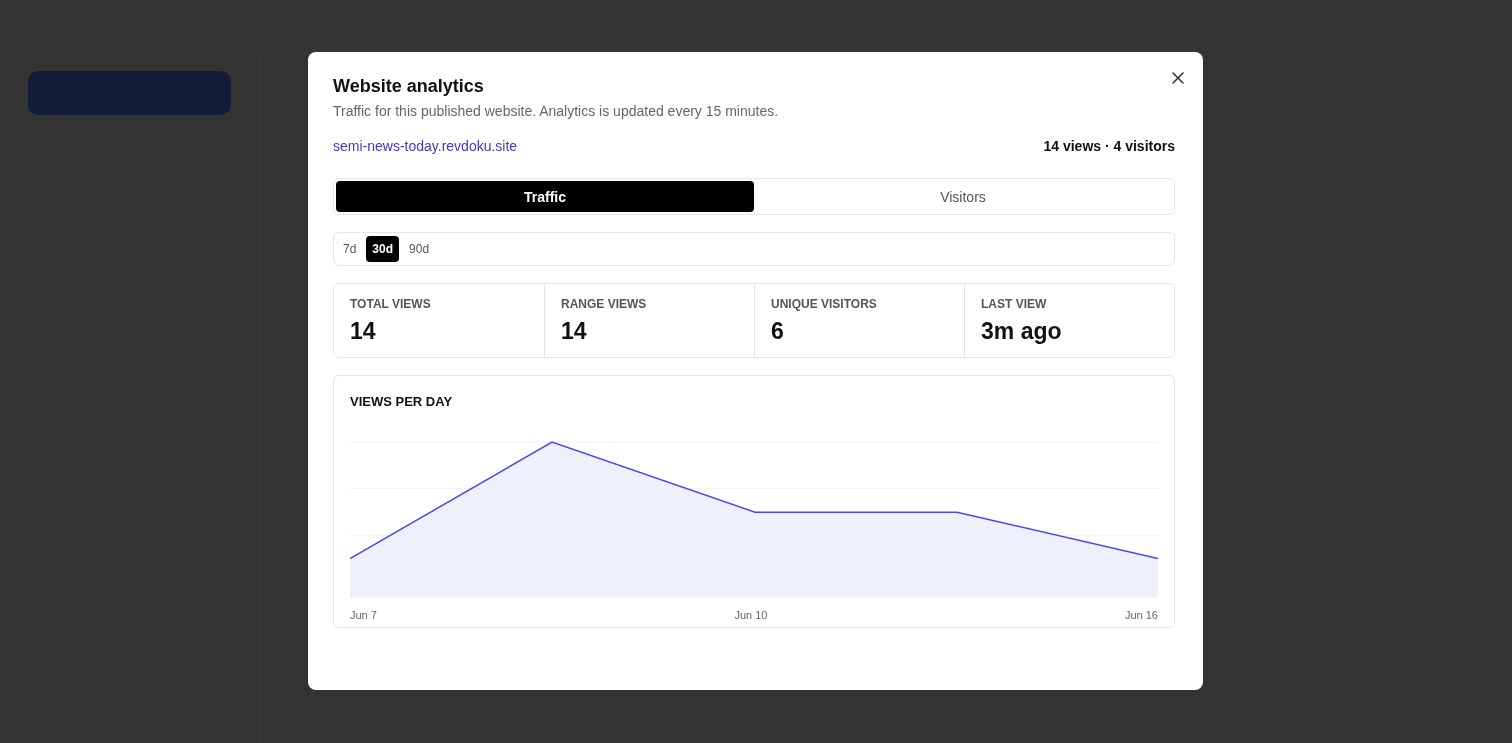 Image resolution: width=1512 pixels, height=743 pixels. What do you see at coordinates (1178, 78) in the screenshot?
I see `close-icon` at bounding box center [1178, 78].